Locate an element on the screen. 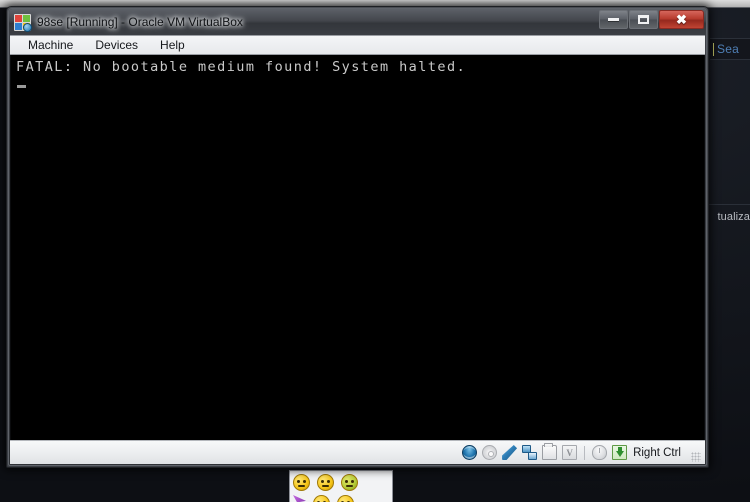 The height and width of the screenshot is (502, 750). search-input: Sea is located at coordinates (728, 49).